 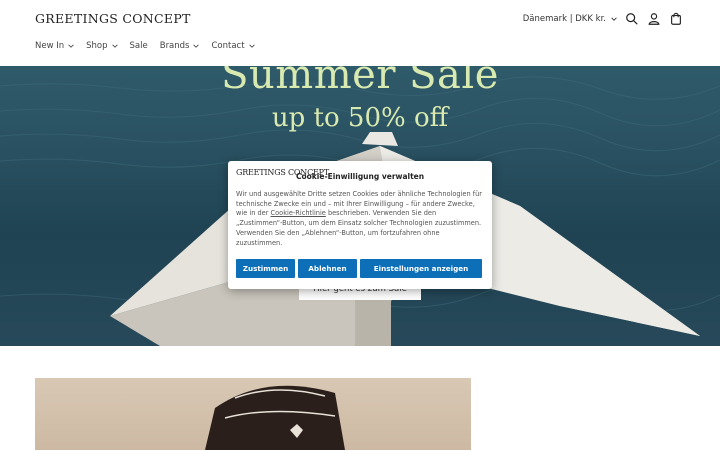 What do you see at coordinates (97, 46) in the screenshot?
I see `nav-item-label: Shop` at bounding box center [97, 46].